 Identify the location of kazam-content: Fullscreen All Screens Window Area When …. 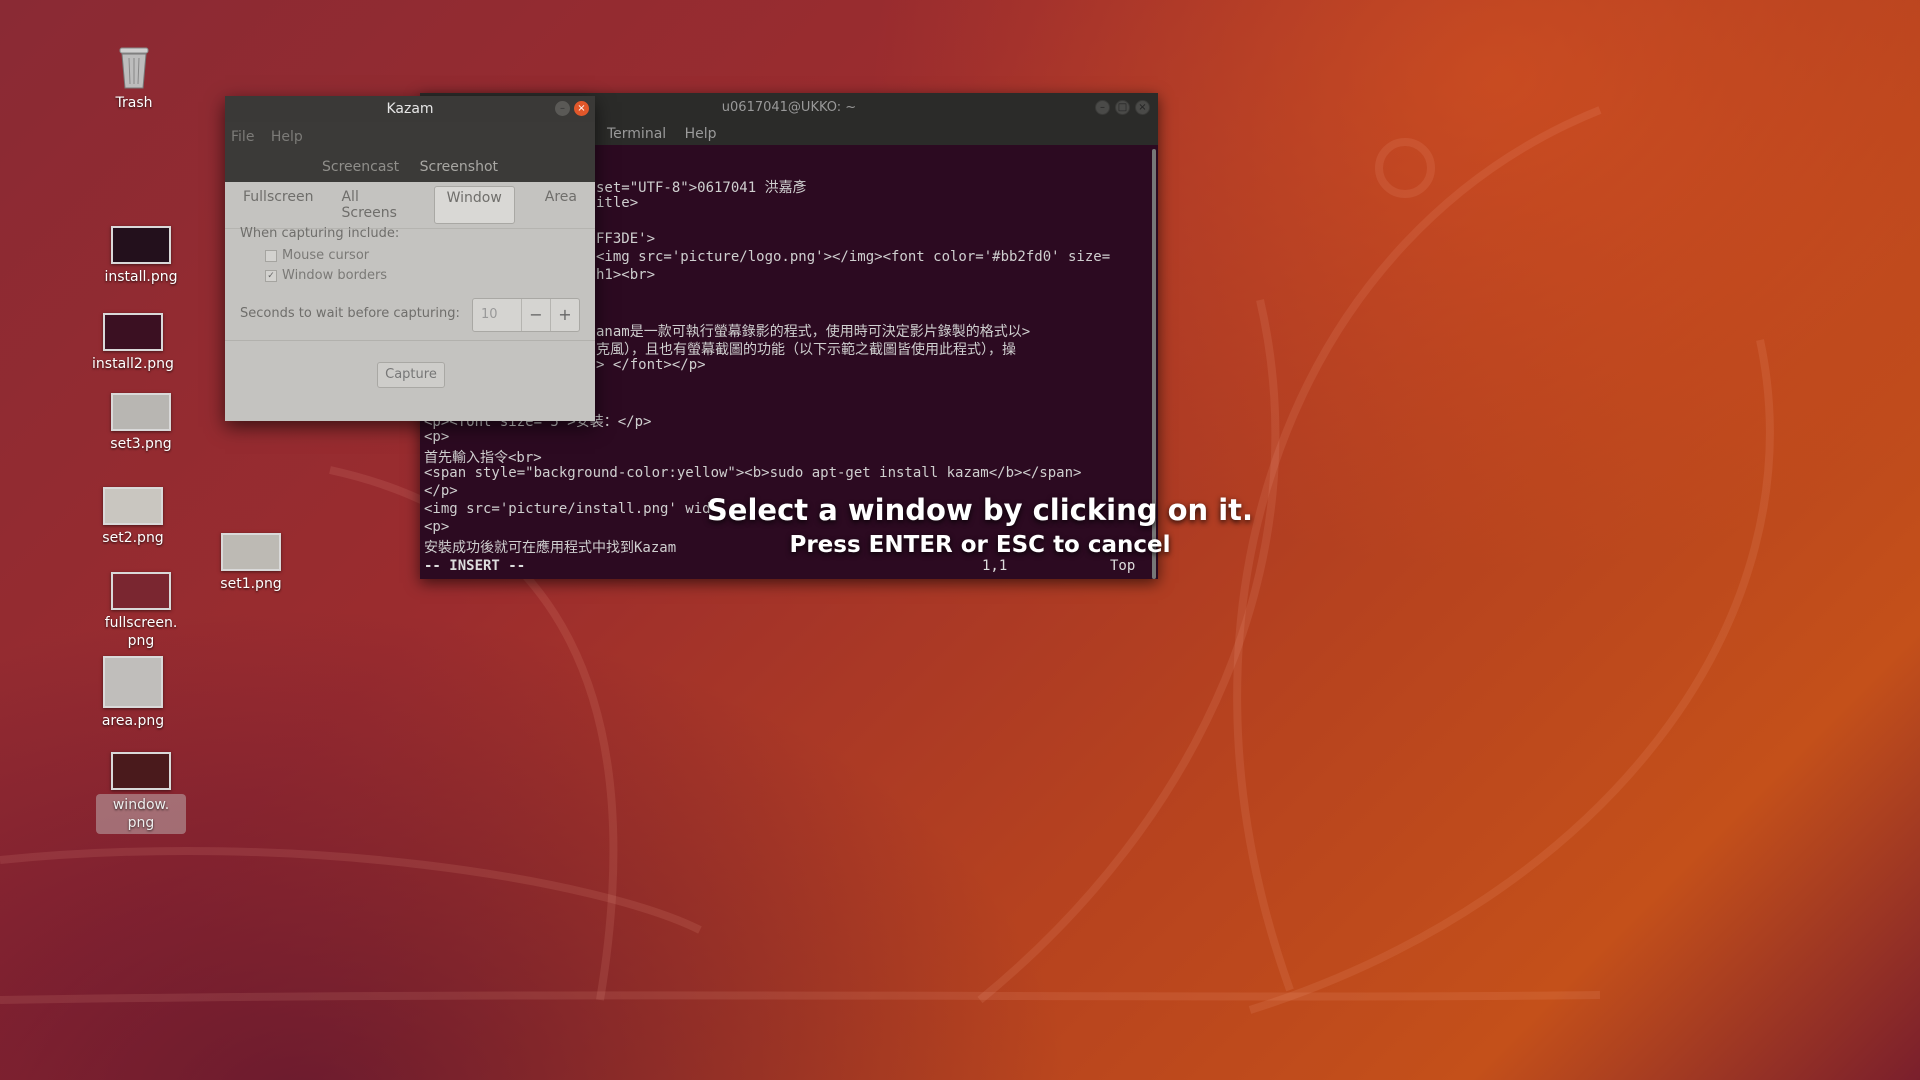
(410, 301).